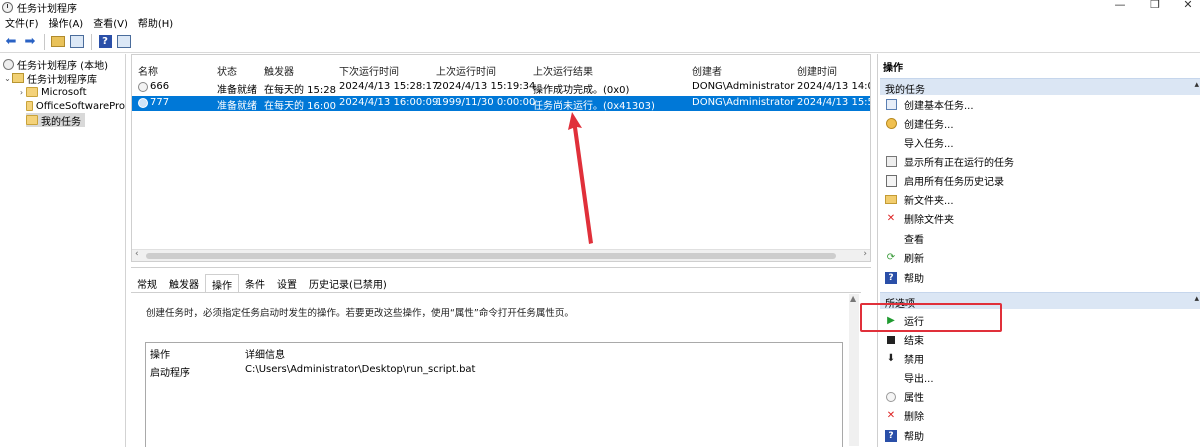 This screenshot has height=447, width=1200. Describe the element at coordinates (147, 283) in the screenshot. I see `tab-general: 常规` at that location.